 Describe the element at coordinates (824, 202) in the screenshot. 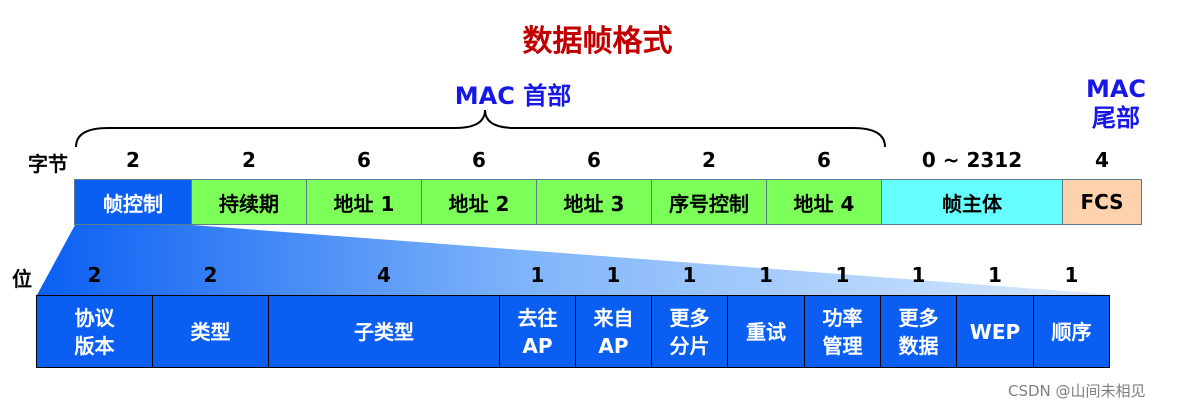

I see `frame-field: 地址 4` at that location.